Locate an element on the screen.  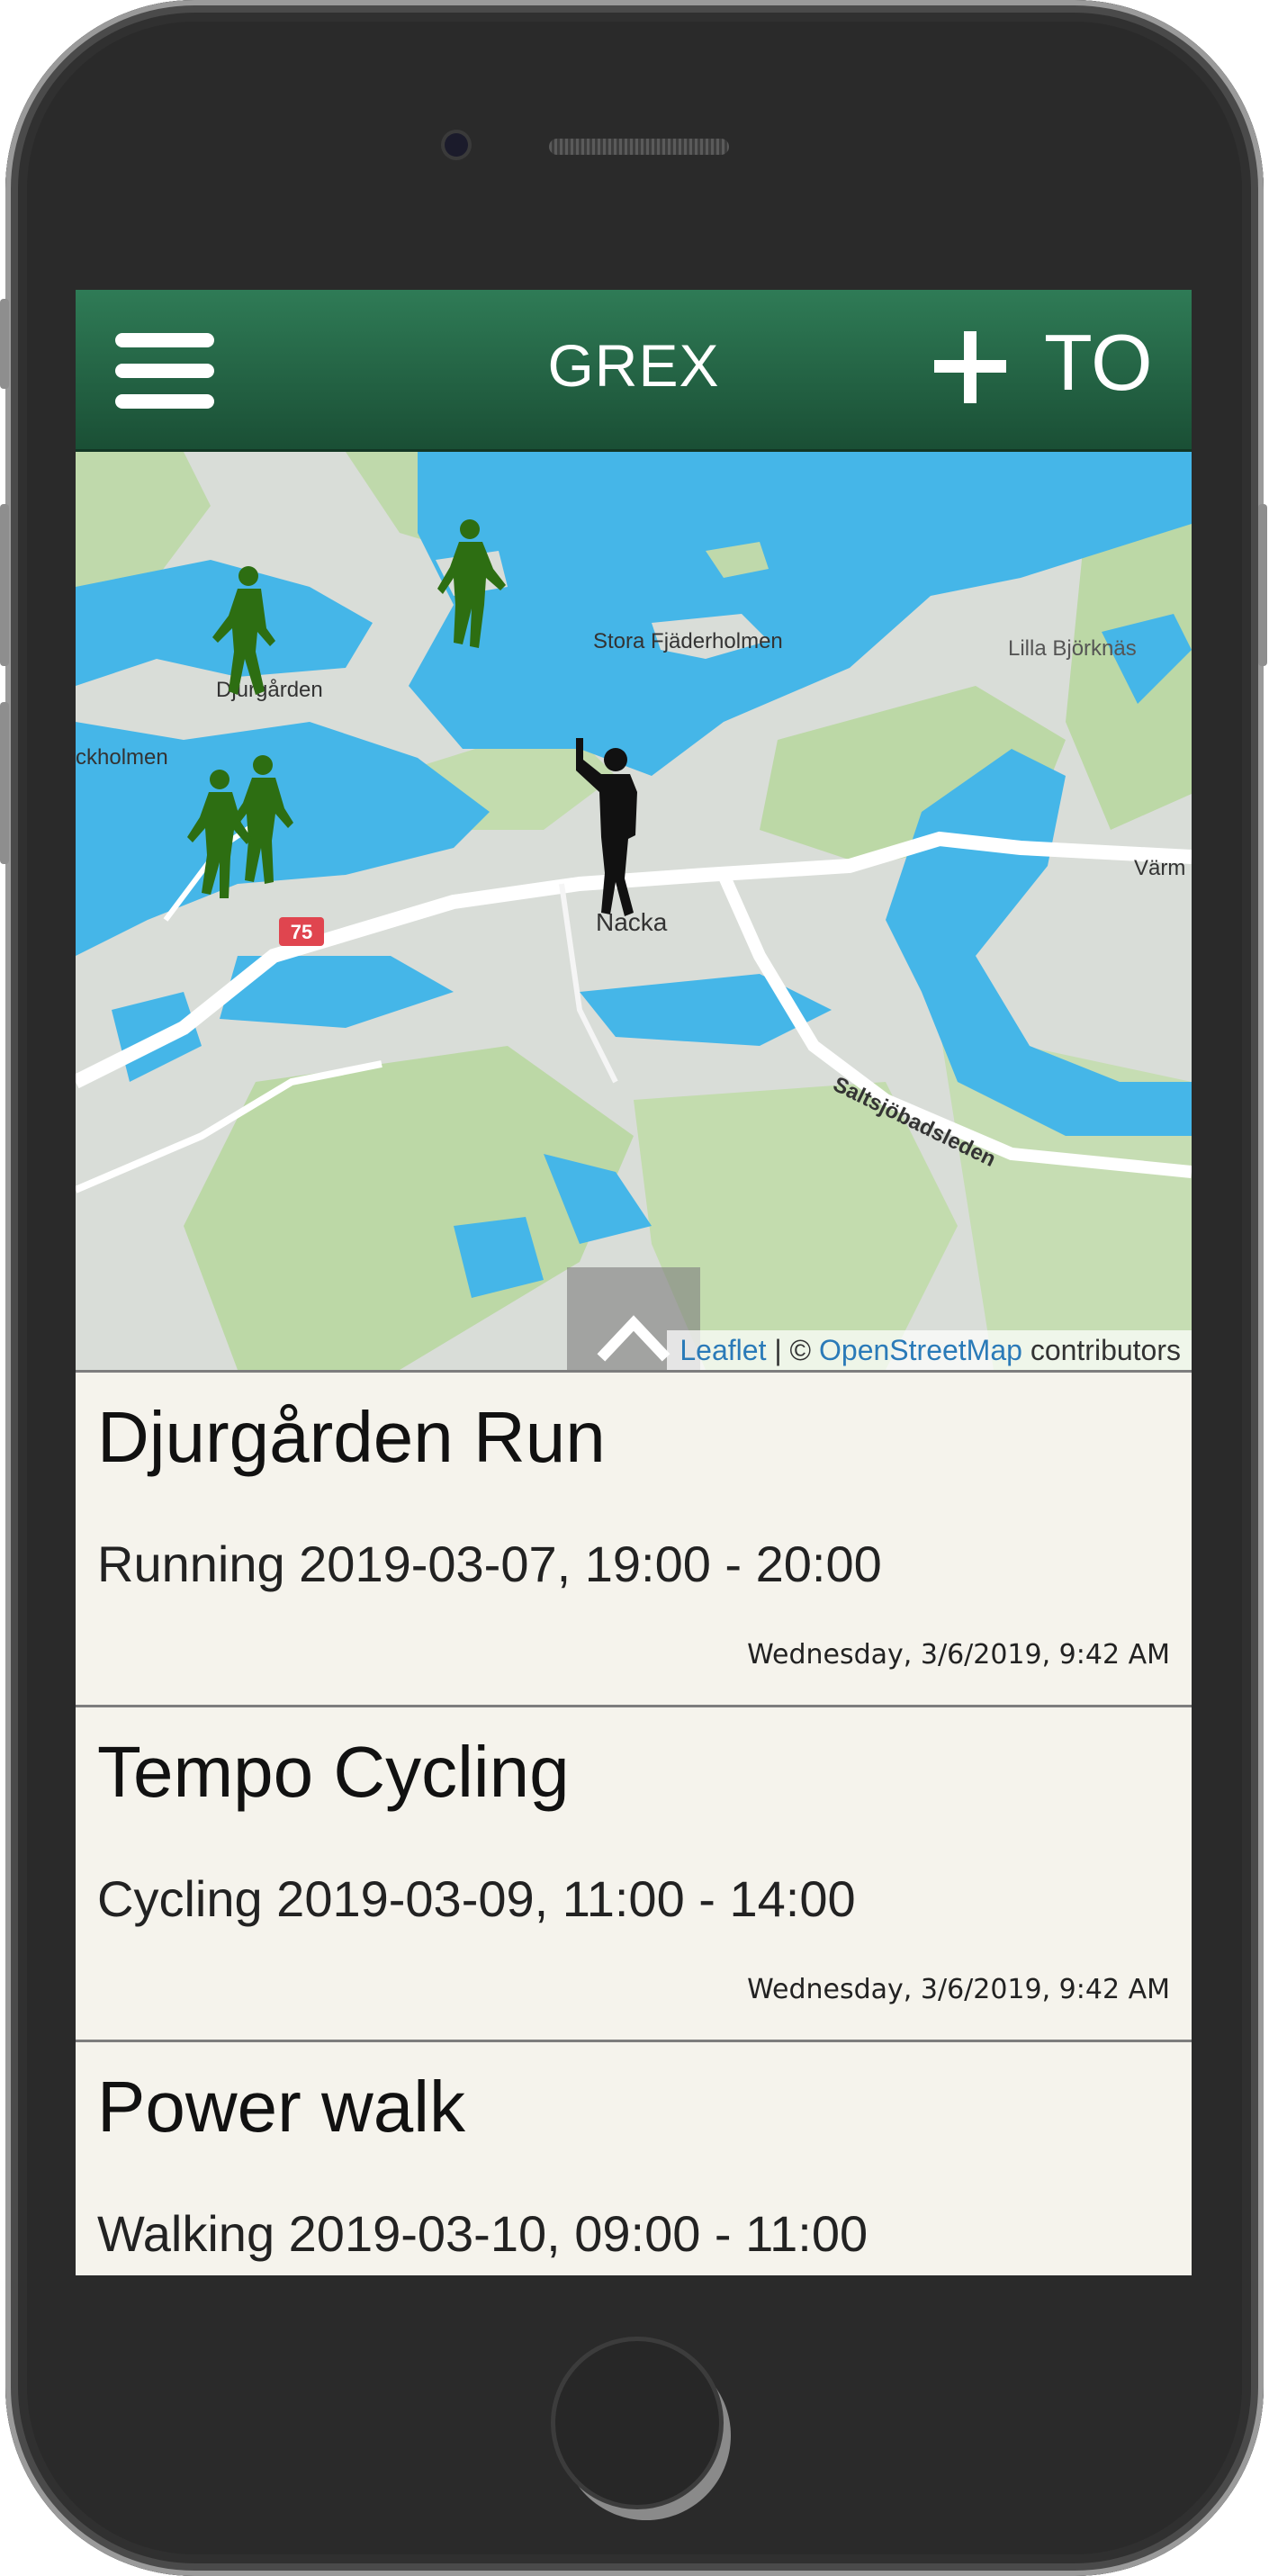
map-attribution: Leaflet | © OpenStreetMap contributors is located at coordinates (930, 1350).